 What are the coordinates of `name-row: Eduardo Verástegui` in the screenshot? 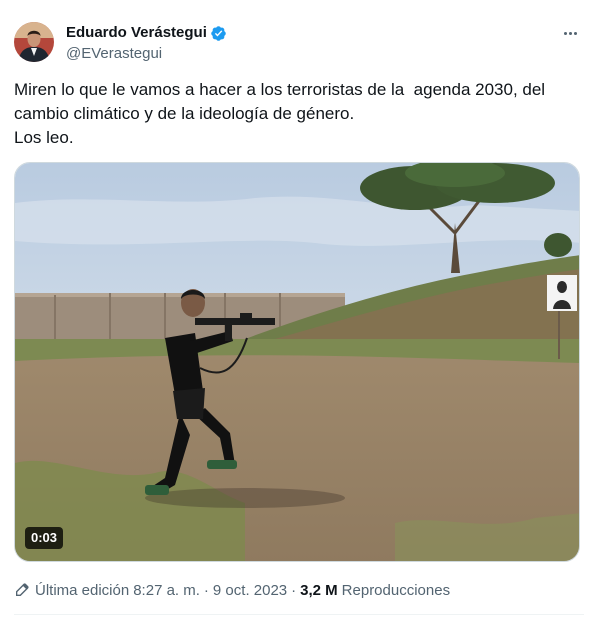 It's located at (146, 33).